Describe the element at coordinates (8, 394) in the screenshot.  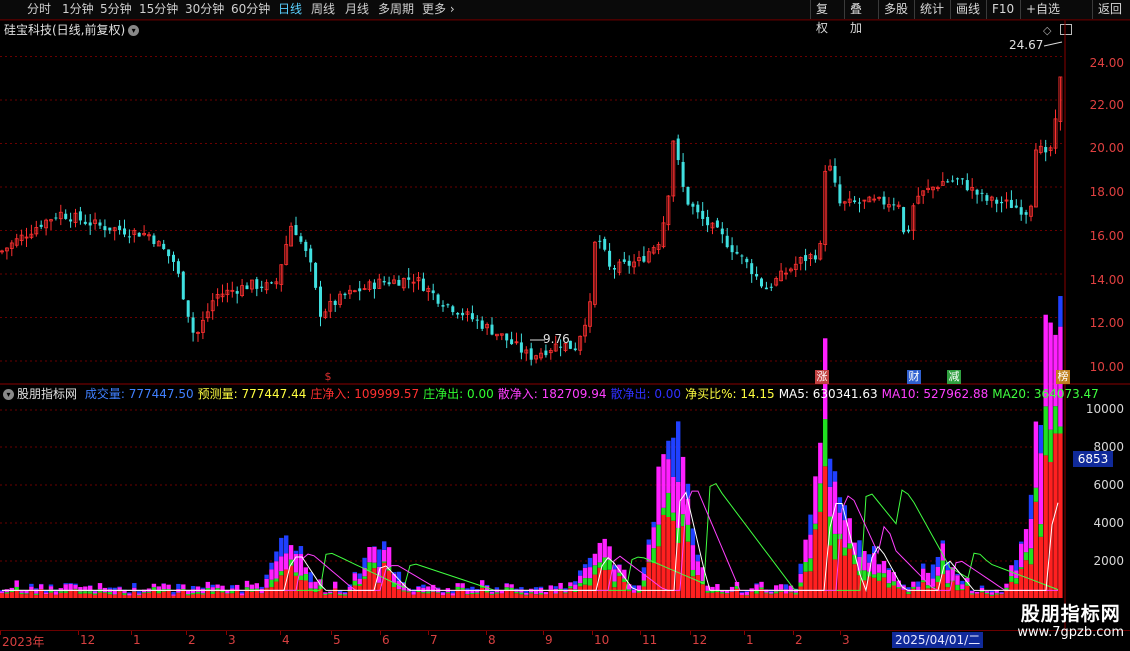
I see `chevron-down-icon: ▾` at that location.